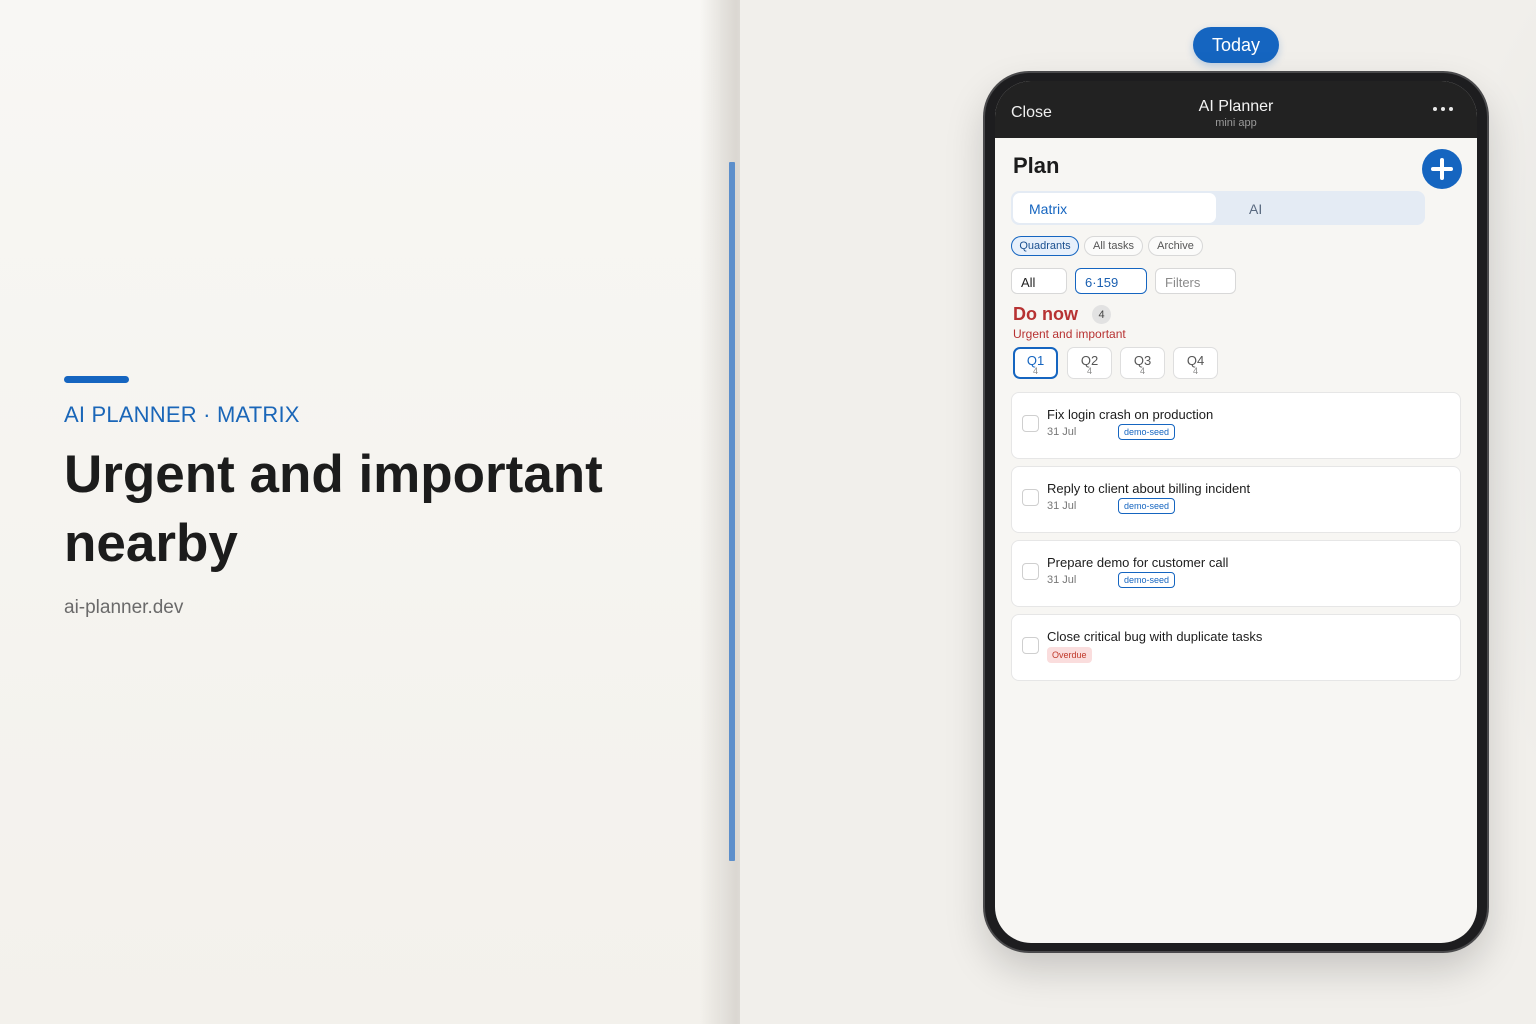 The width and height of the screenshot is (1536, 1024). Describe the element at coordinates (96, 379) in the screenshot. I see `accent-bar` at that location.